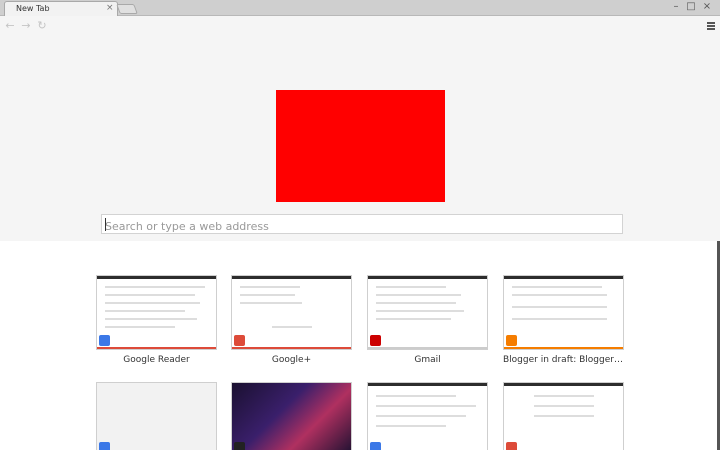 The width and height of the screenshot is (720, 450). I want to click on search-input, so click(362, 226).